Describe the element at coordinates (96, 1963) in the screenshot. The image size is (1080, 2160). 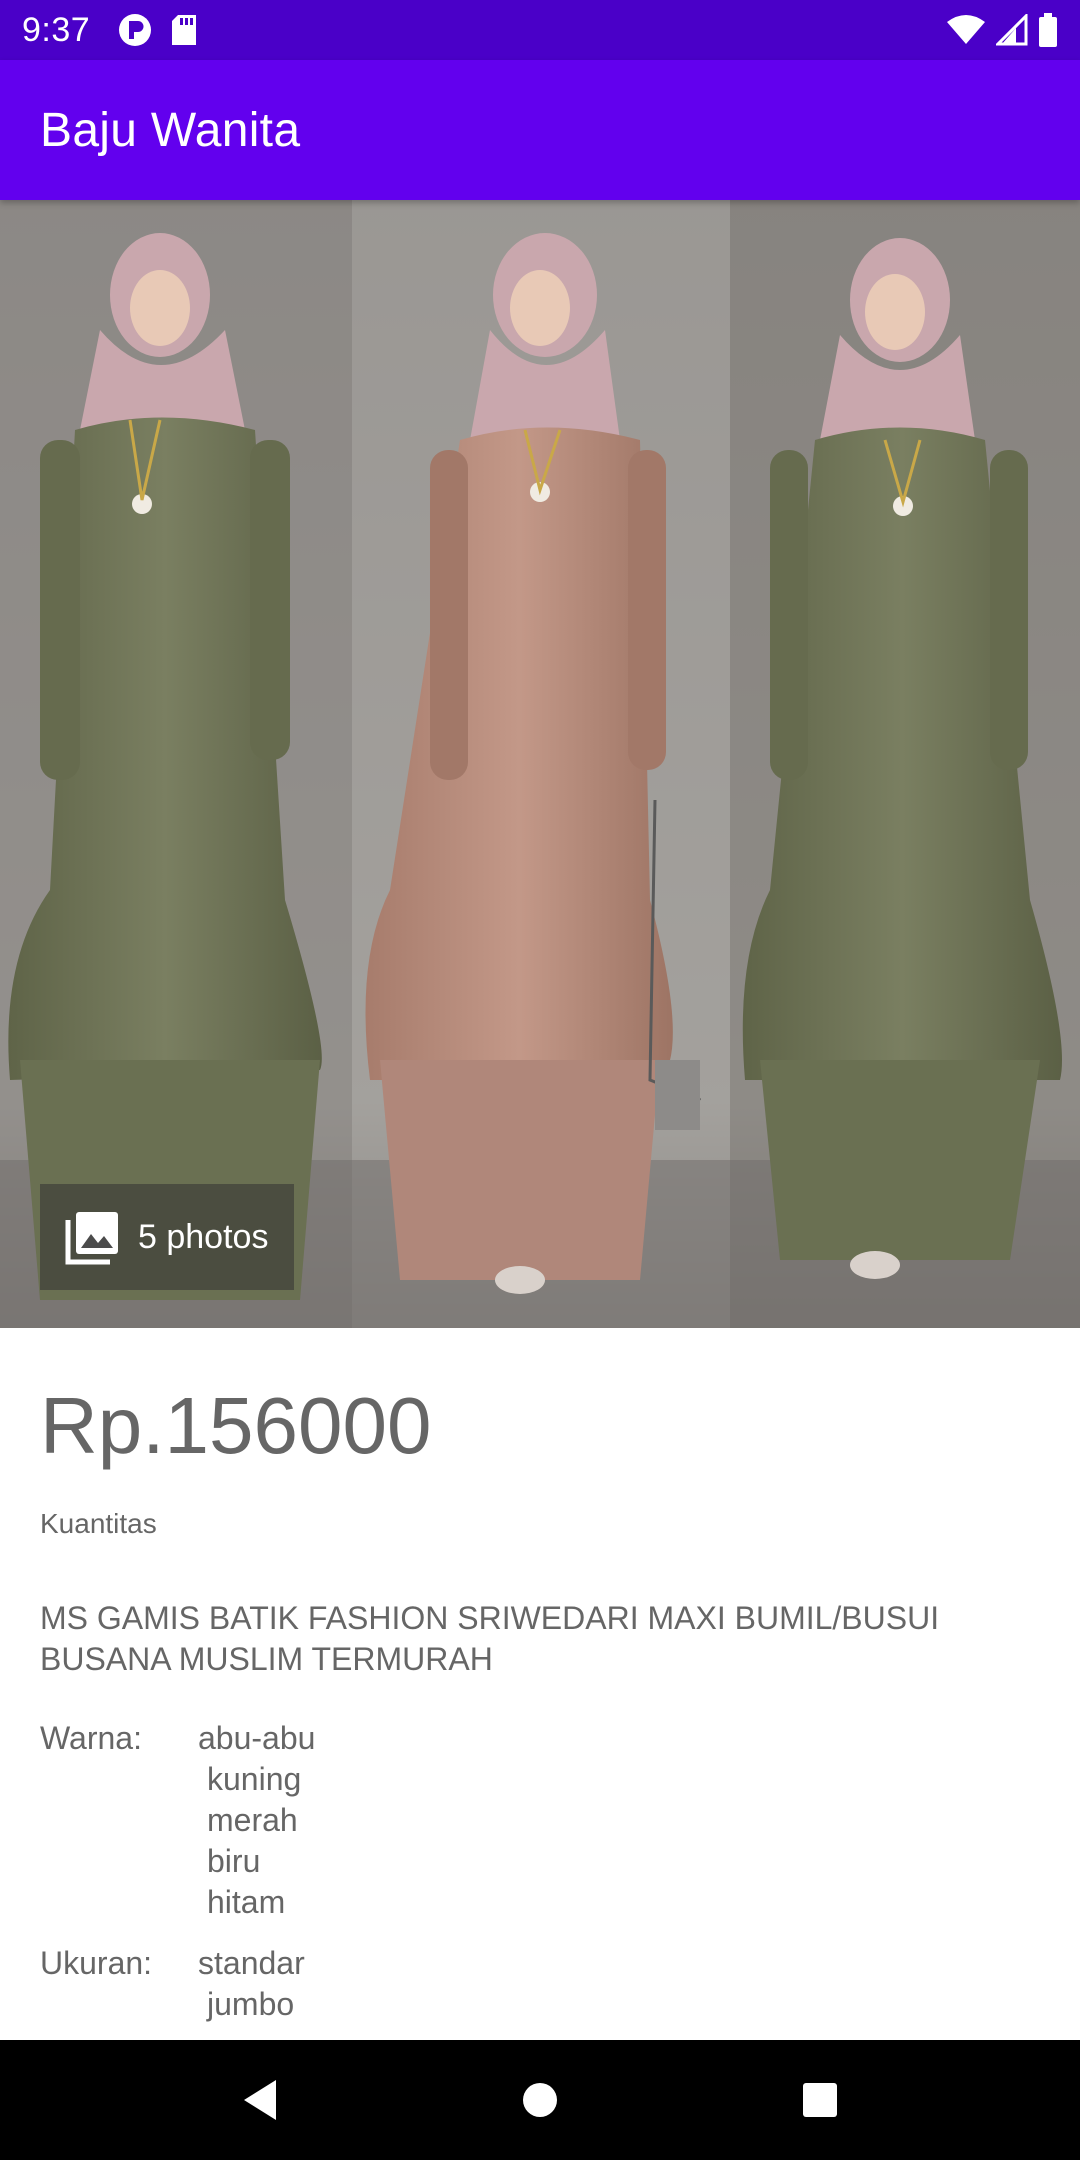
I see `size-label: Ukuran:` at that location.